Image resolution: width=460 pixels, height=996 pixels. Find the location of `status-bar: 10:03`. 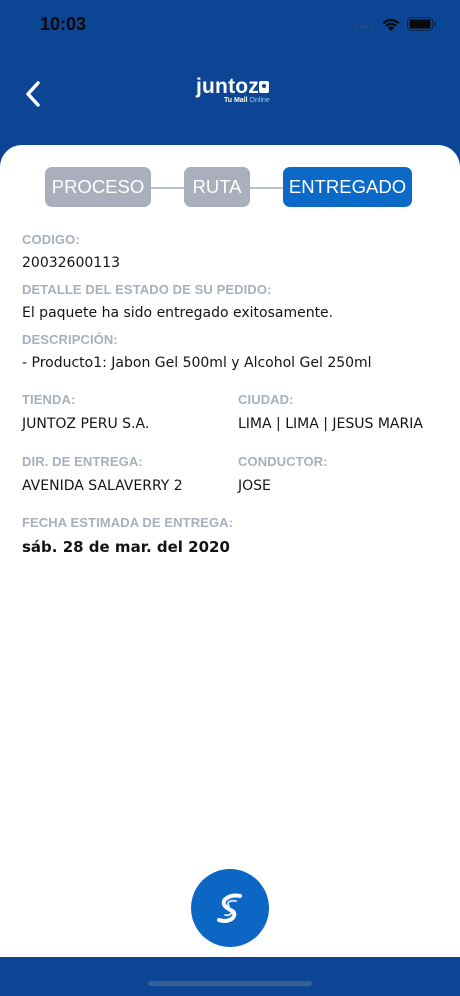

status-bar: 10:03 is located at coordinates (230, 25).